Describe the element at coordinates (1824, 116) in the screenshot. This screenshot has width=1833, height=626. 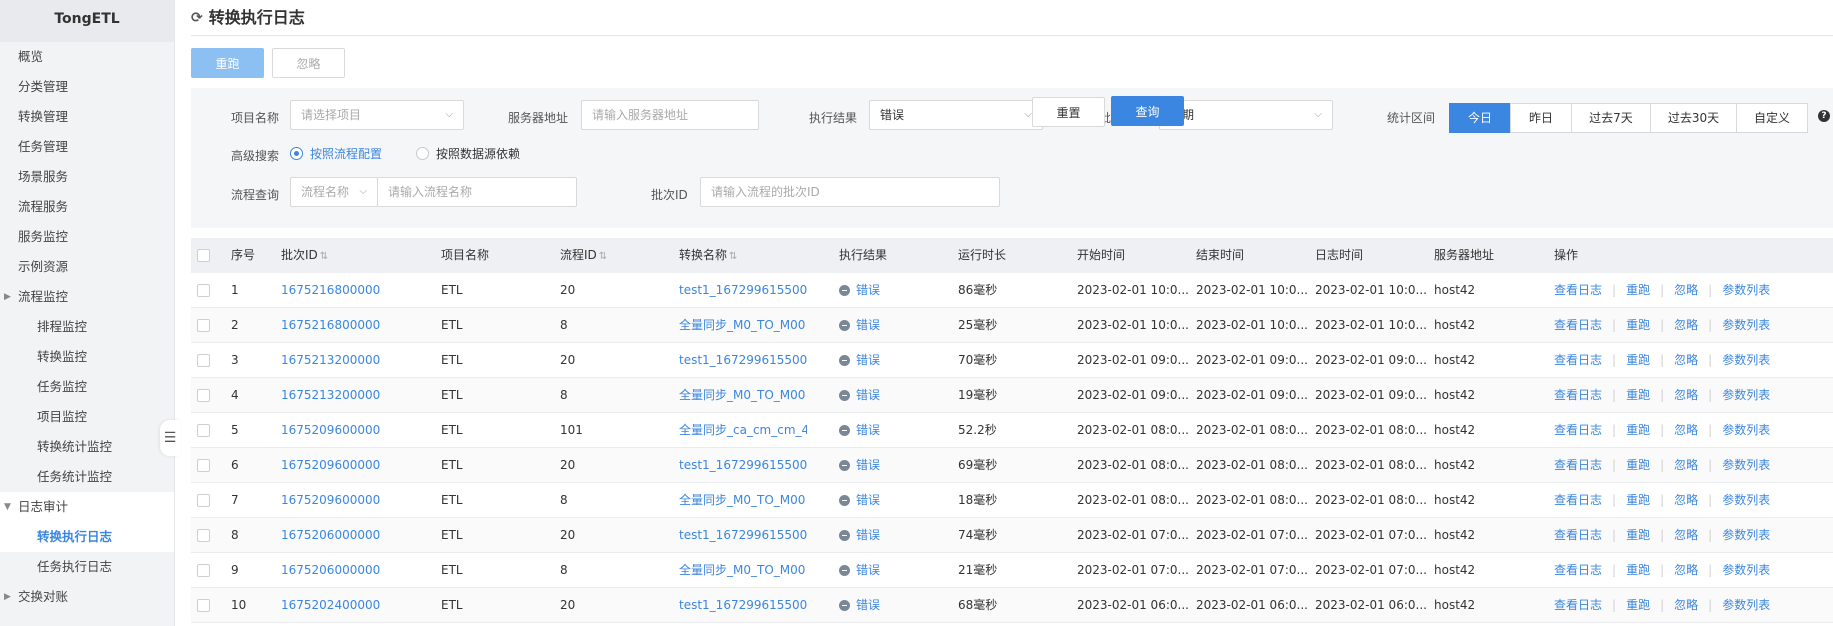
I see `help-icon: ?` at that location.